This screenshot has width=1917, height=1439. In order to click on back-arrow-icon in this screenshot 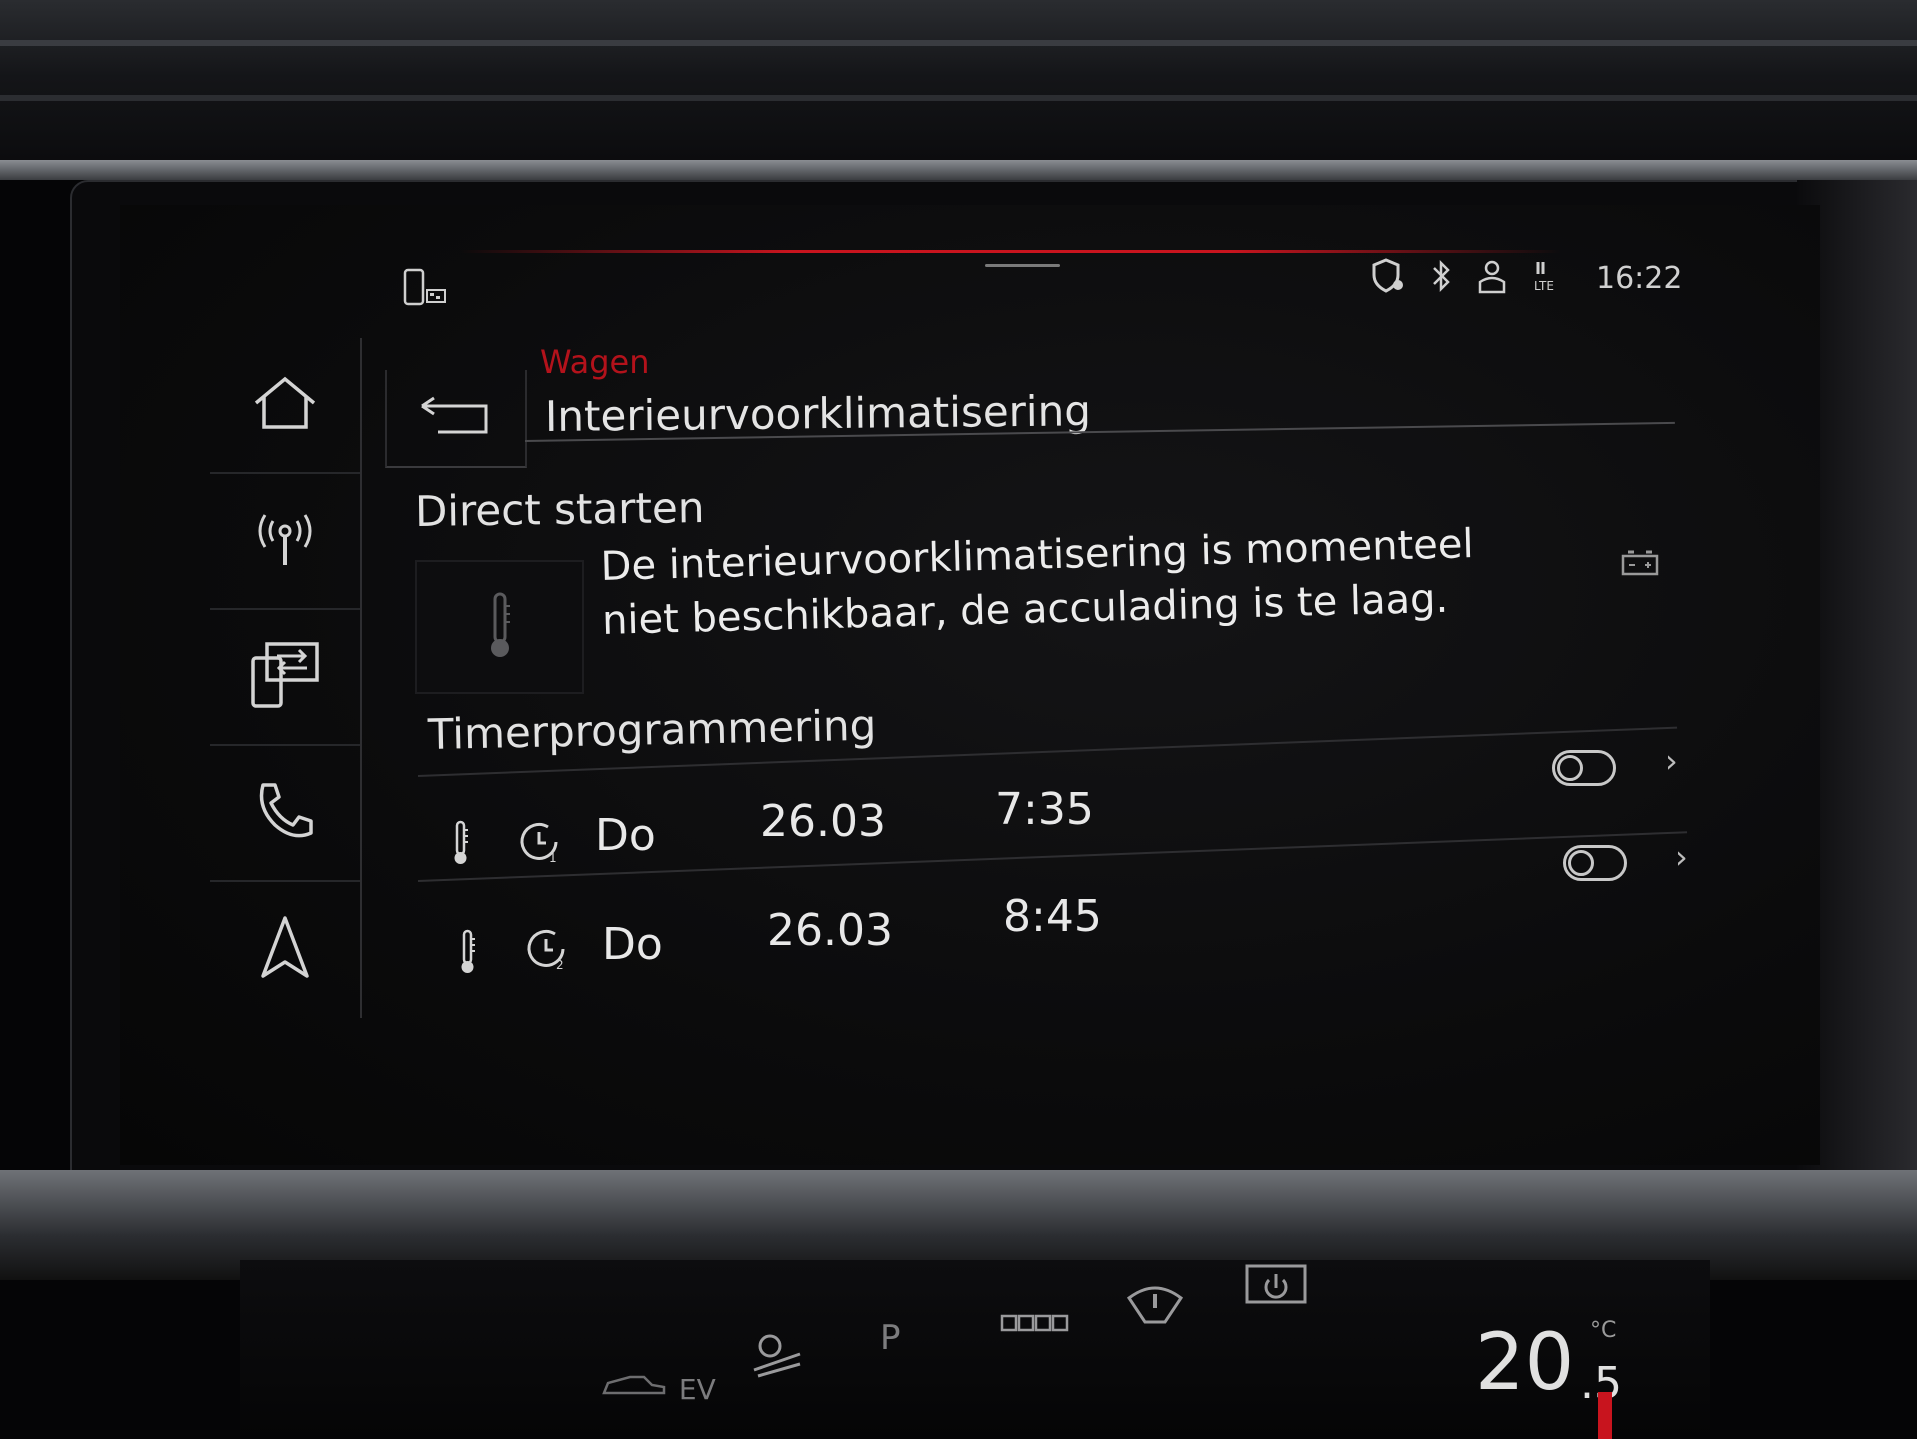, I will do `click(456, 418)`.